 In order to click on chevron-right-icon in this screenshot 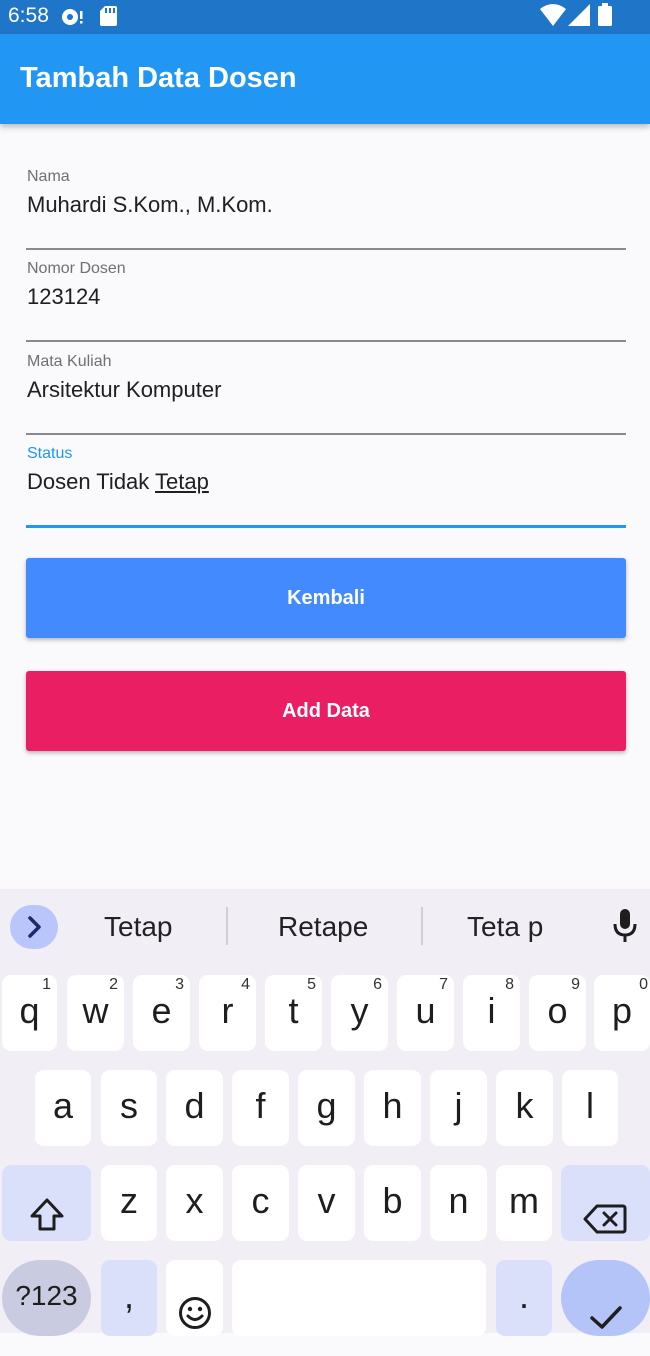, I will do `click(34, 927)`.